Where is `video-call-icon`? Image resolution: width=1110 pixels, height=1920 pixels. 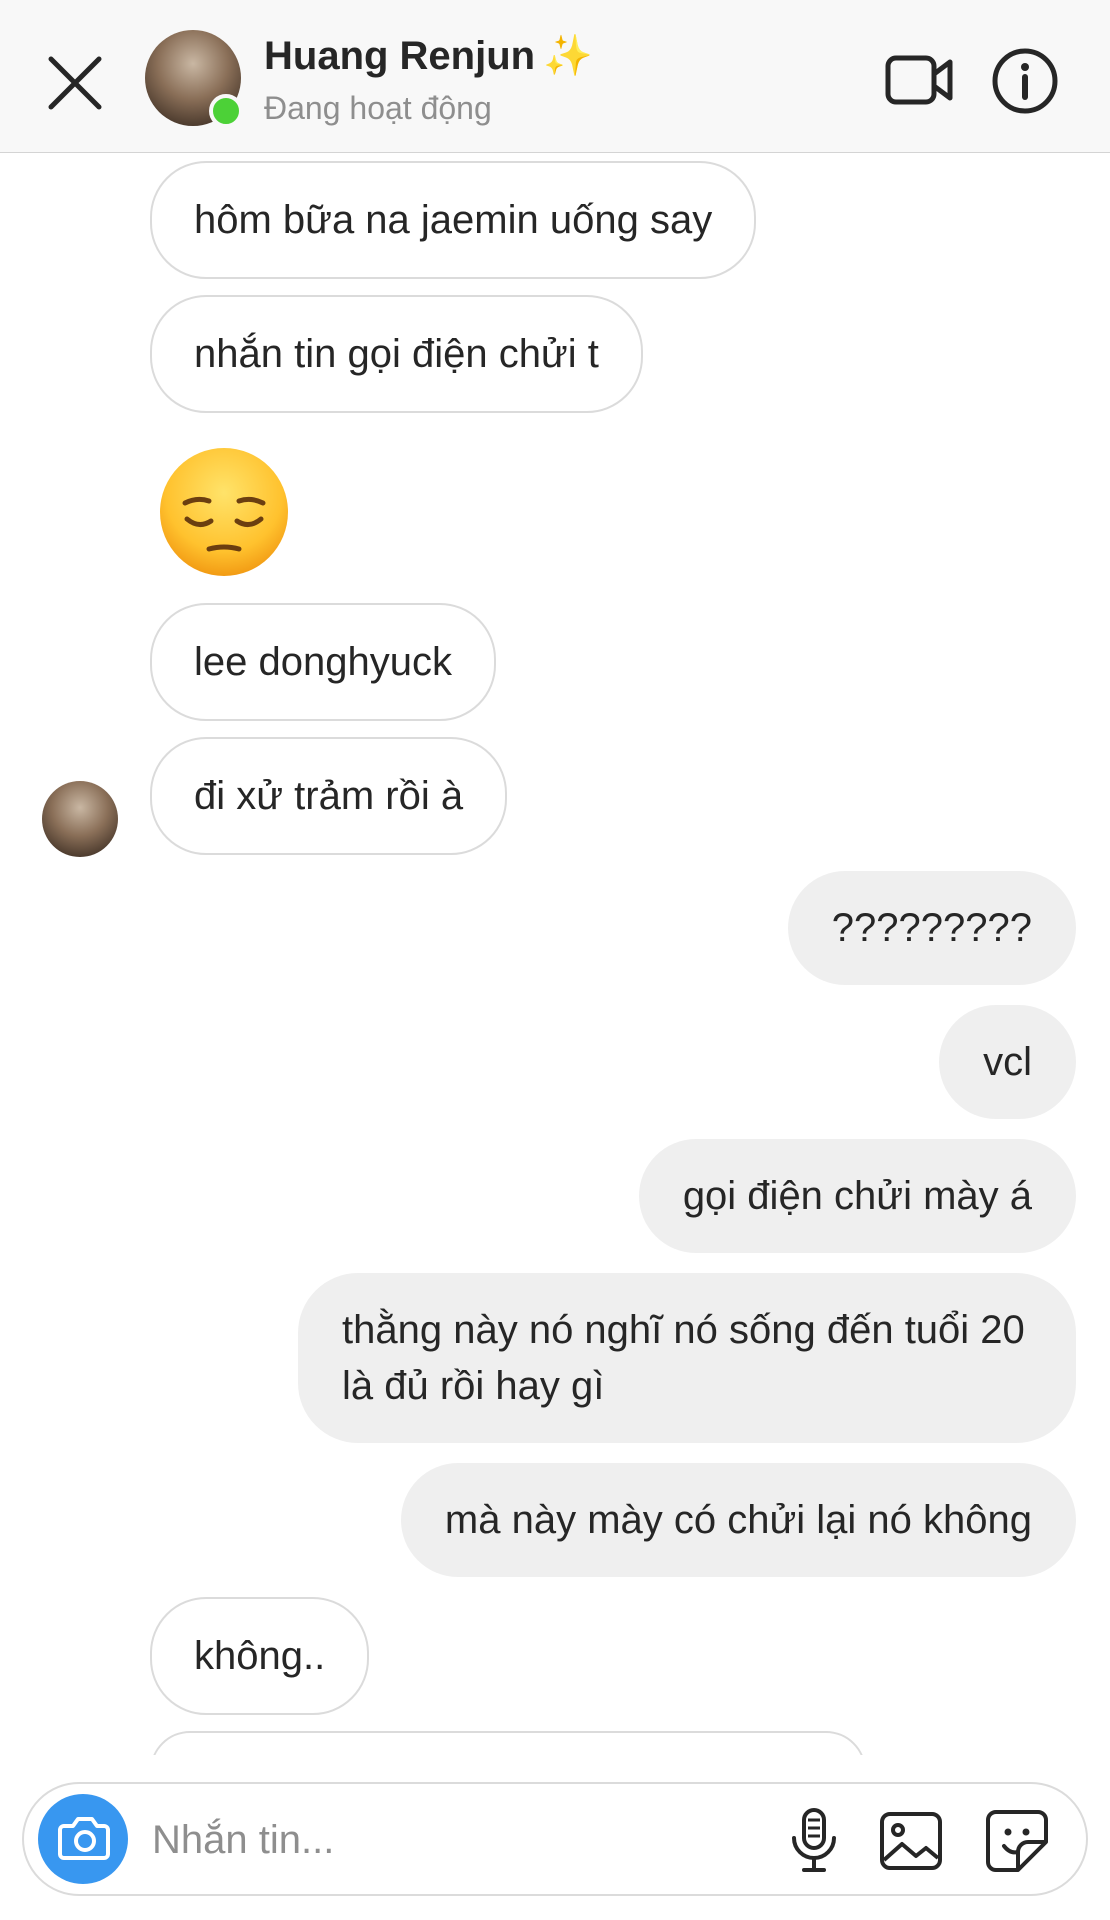
video-call-icon is located at coordinates (920, 80).